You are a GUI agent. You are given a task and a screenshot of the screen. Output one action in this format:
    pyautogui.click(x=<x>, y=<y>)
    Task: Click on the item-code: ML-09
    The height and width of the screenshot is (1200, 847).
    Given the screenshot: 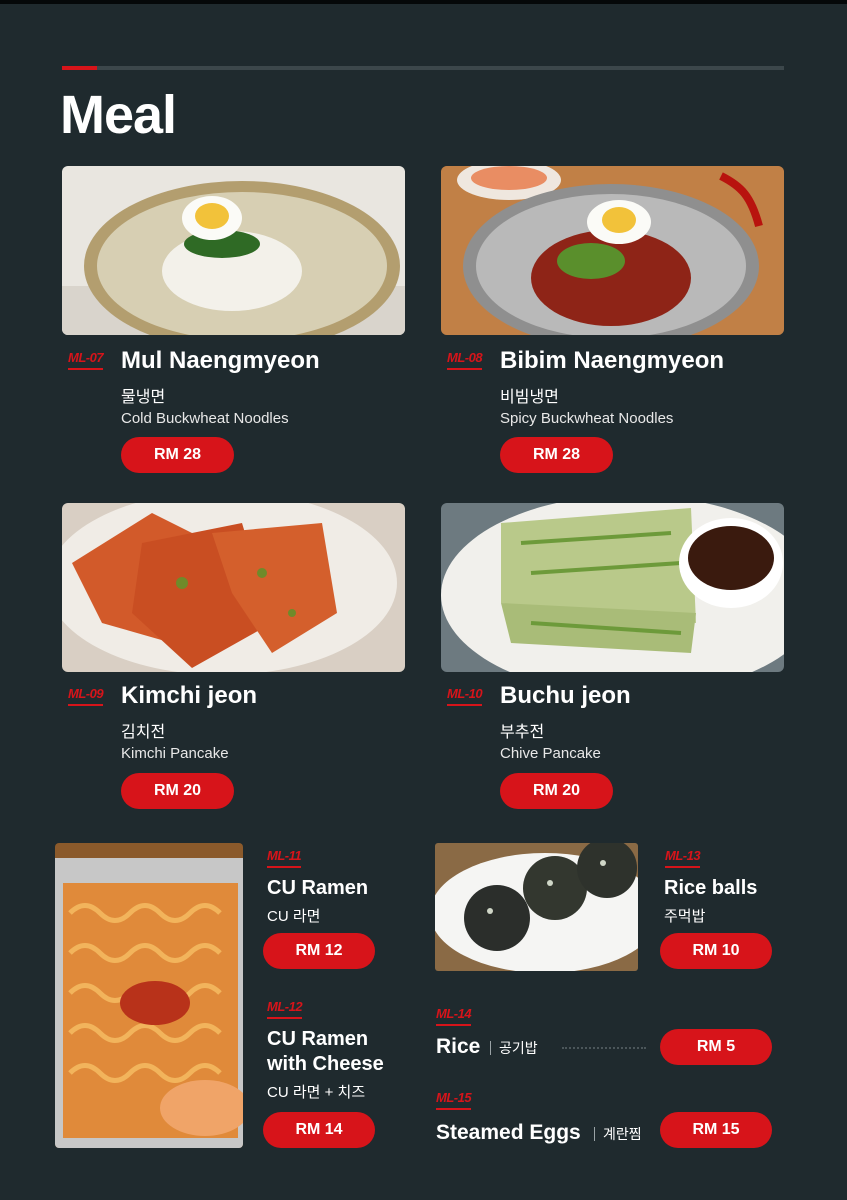 What is the action you would take?
    pyautogui.click(x=86, y=696)
    